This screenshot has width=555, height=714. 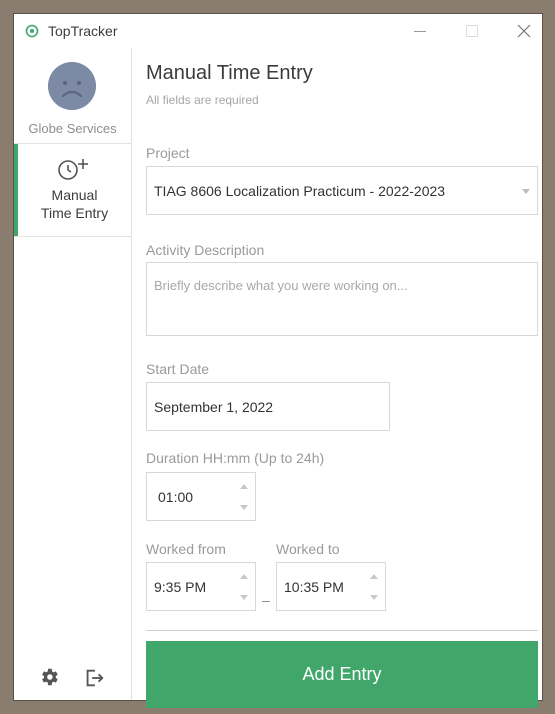 What do you see at coordinates (314, 587) in the screenshot?
I see `worked-to-value: 10:35 PM` at bounding box center [314, 587].